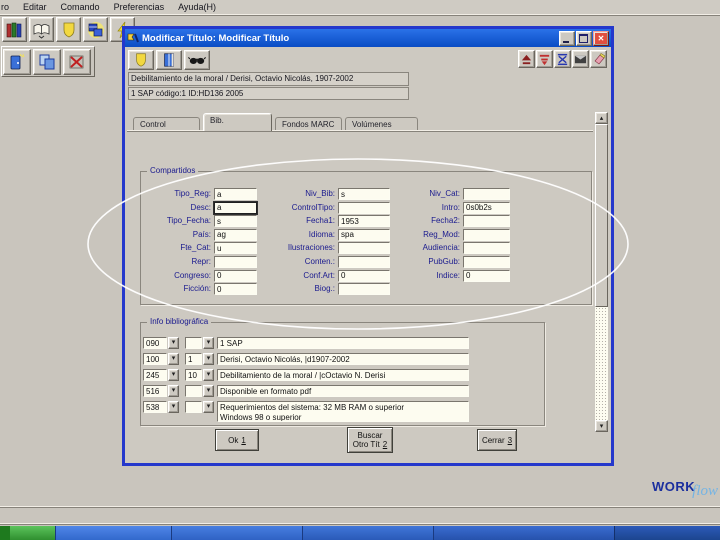 The width and height of the screenshot is (720, 540). What do you see at coordinates (584, 38) in the screenshot?
I see `maximize-button` at bounding box center [584, 38].